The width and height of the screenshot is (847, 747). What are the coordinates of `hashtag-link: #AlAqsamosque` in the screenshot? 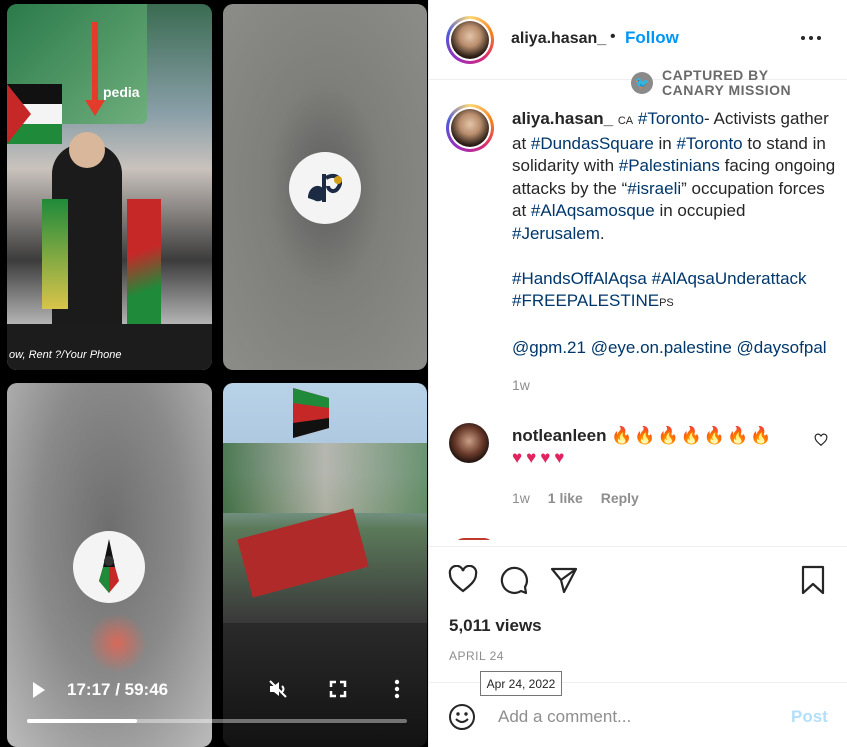 It's located at (593, 210).